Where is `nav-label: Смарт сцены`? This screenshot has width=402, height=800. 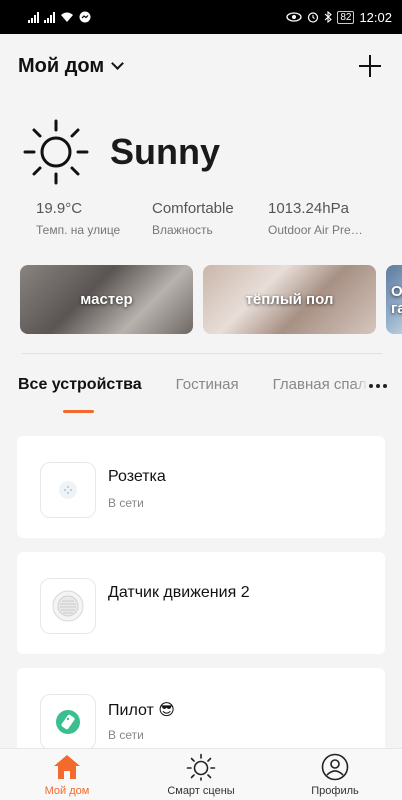 nav-label: Смарт сцены is located at coordinates (201, 791).